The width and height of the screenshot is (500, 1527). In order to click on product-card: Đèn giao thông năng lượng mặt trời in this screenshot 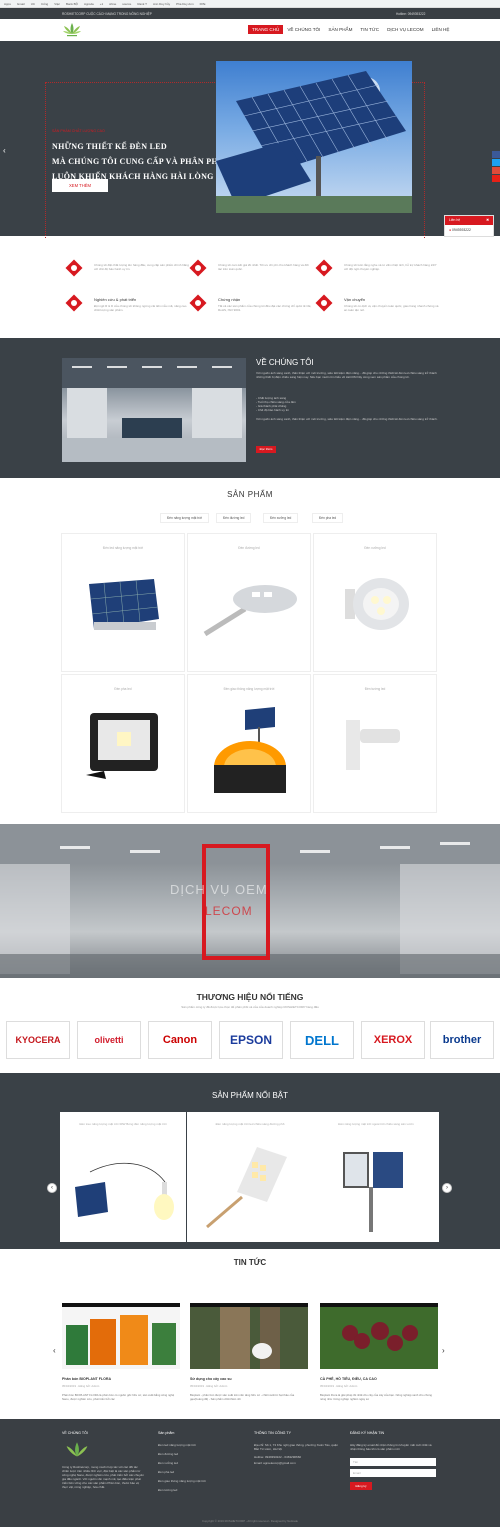, I will do `click(249, 743)`.